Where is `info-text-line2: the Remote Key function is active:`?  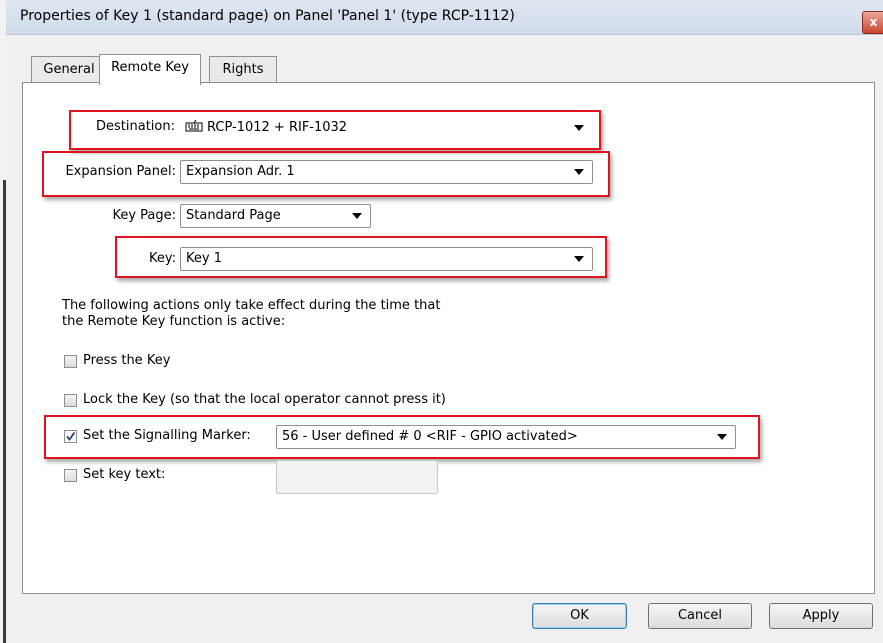
info-text-line2: the Remote Key function is active: is located at coordinates (174, 321).